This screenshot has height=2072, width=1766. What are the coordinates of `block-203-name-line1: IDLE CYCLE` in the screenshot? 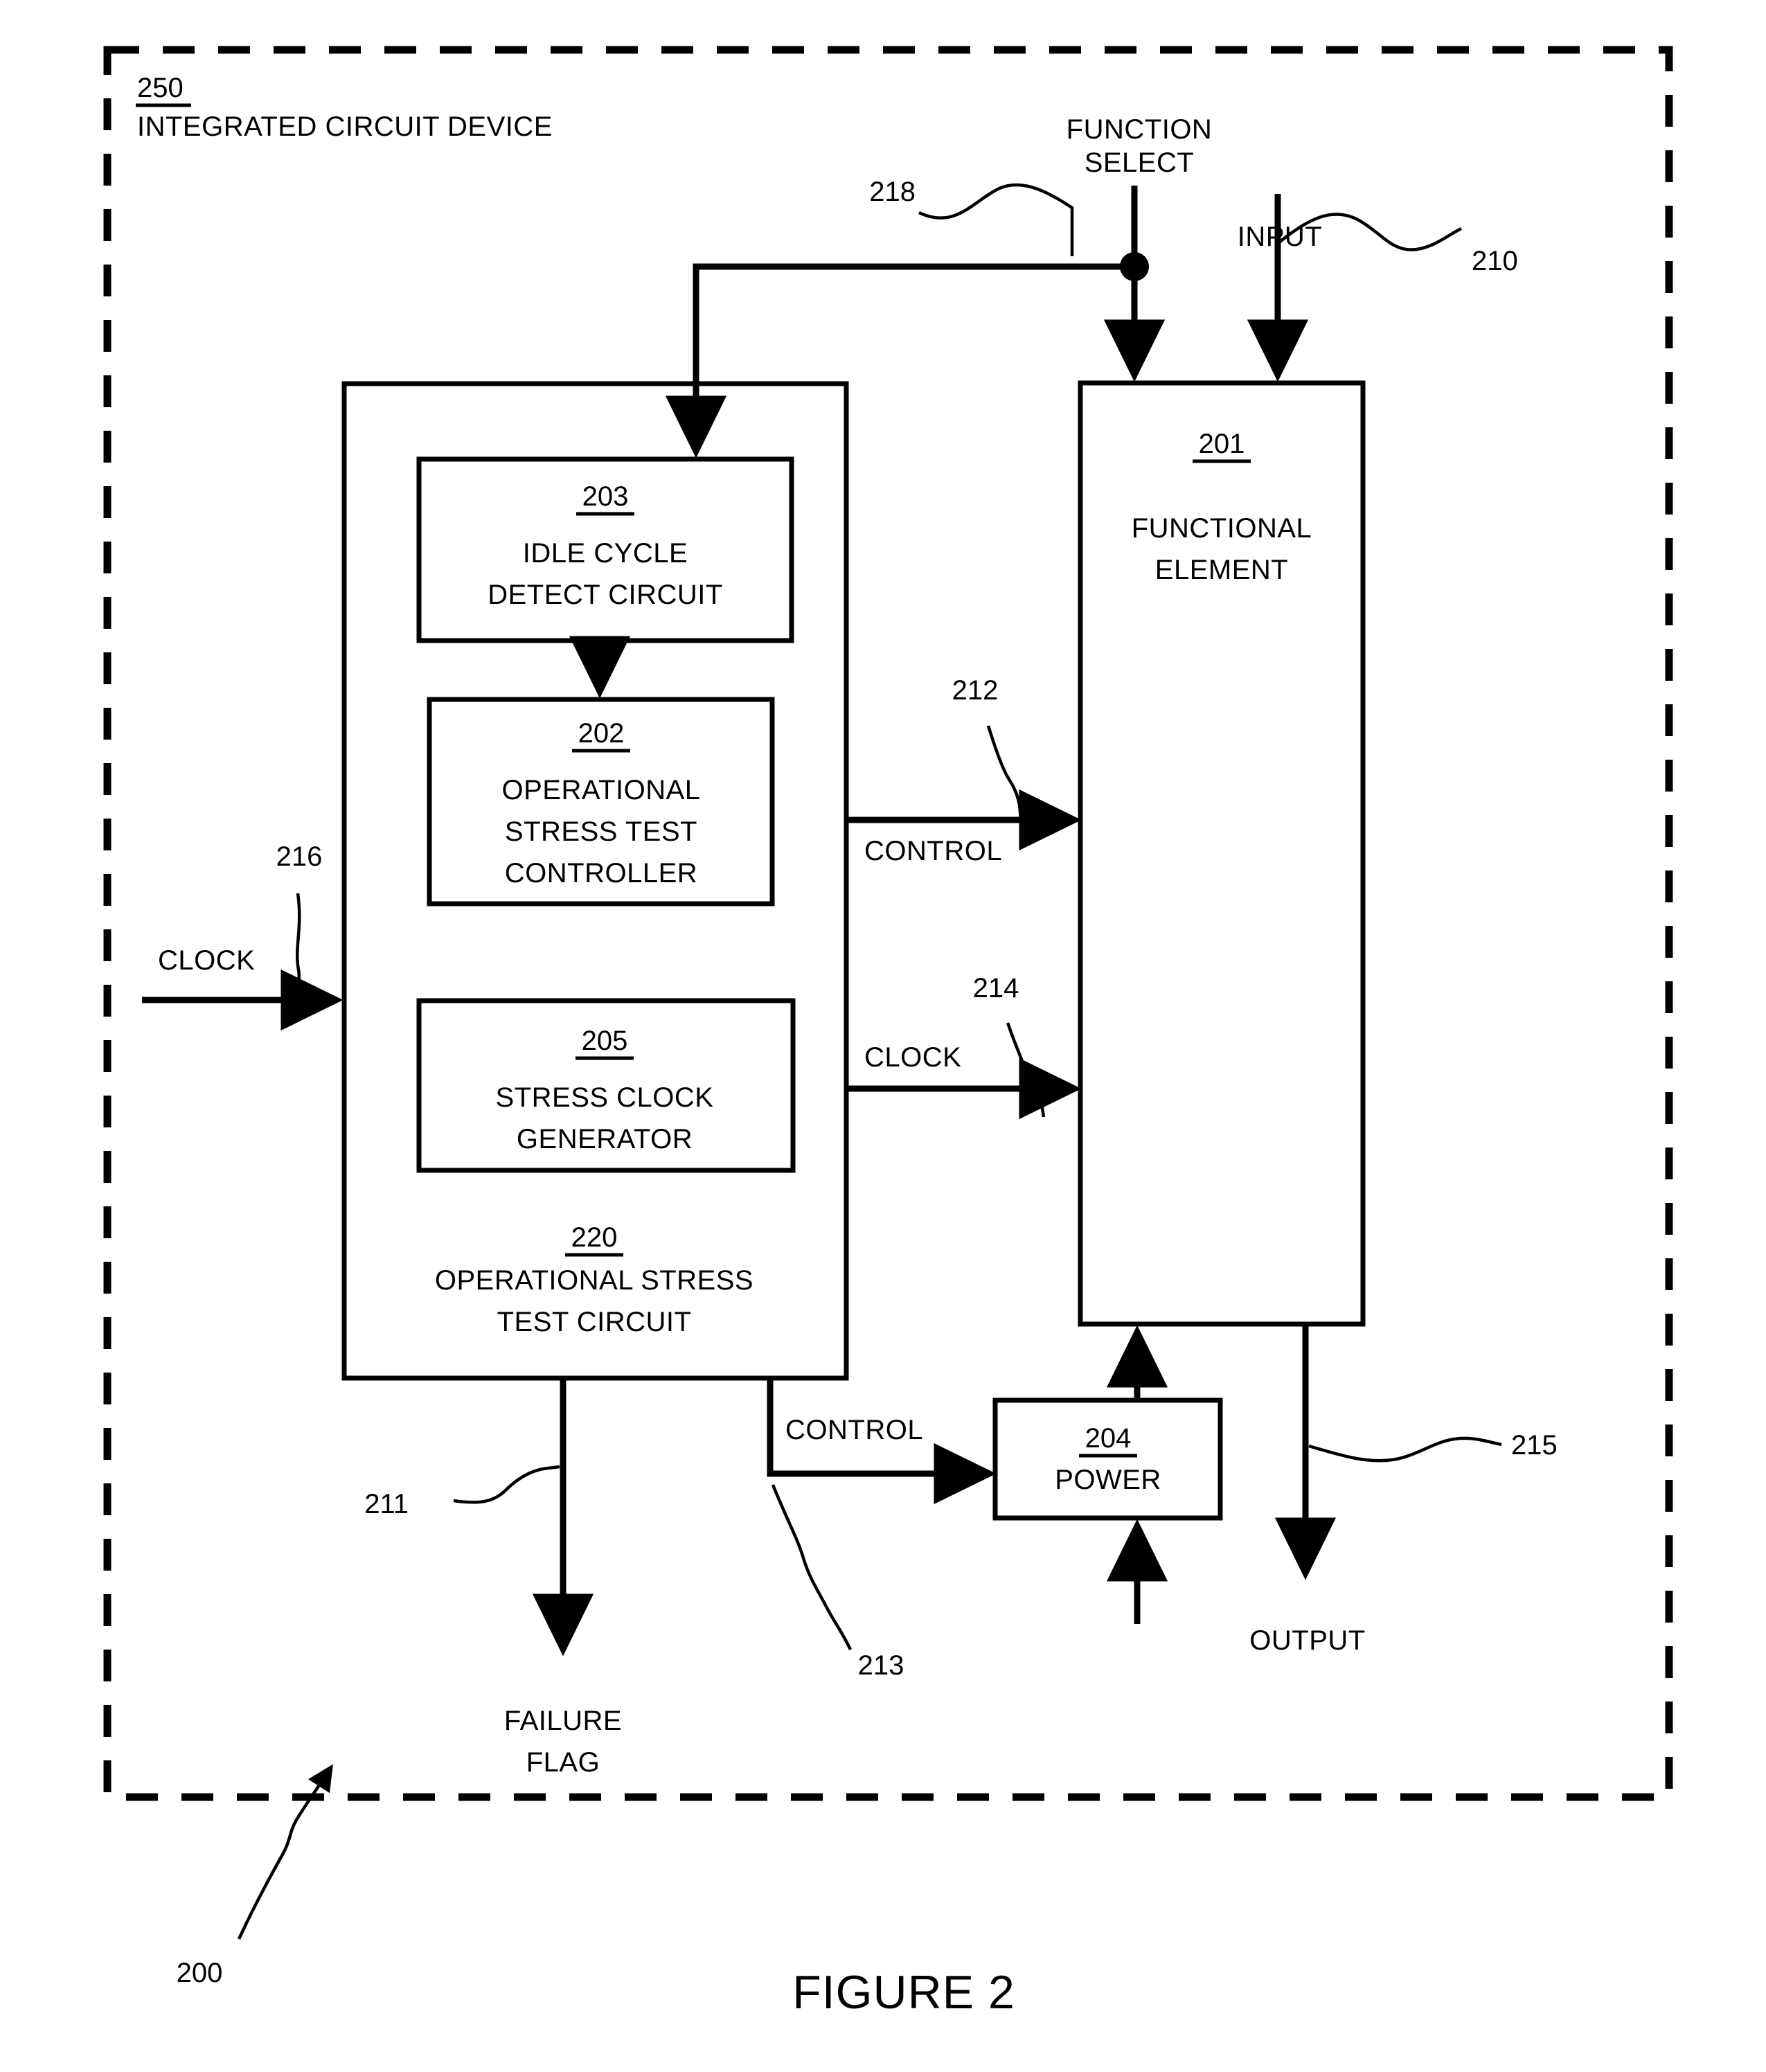 It's located at (605, 553).